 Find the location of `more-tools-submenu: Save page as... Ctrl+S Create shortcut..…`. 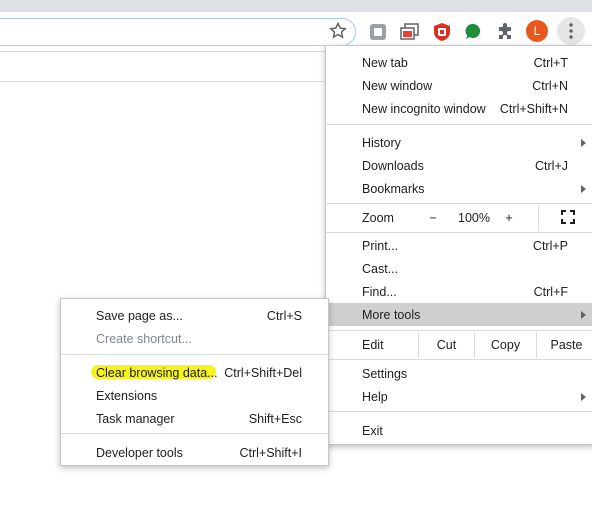

more-tools-submenu: Save page as... Ctrl+S Create shortcut..… is located at coordinates (194, 382).